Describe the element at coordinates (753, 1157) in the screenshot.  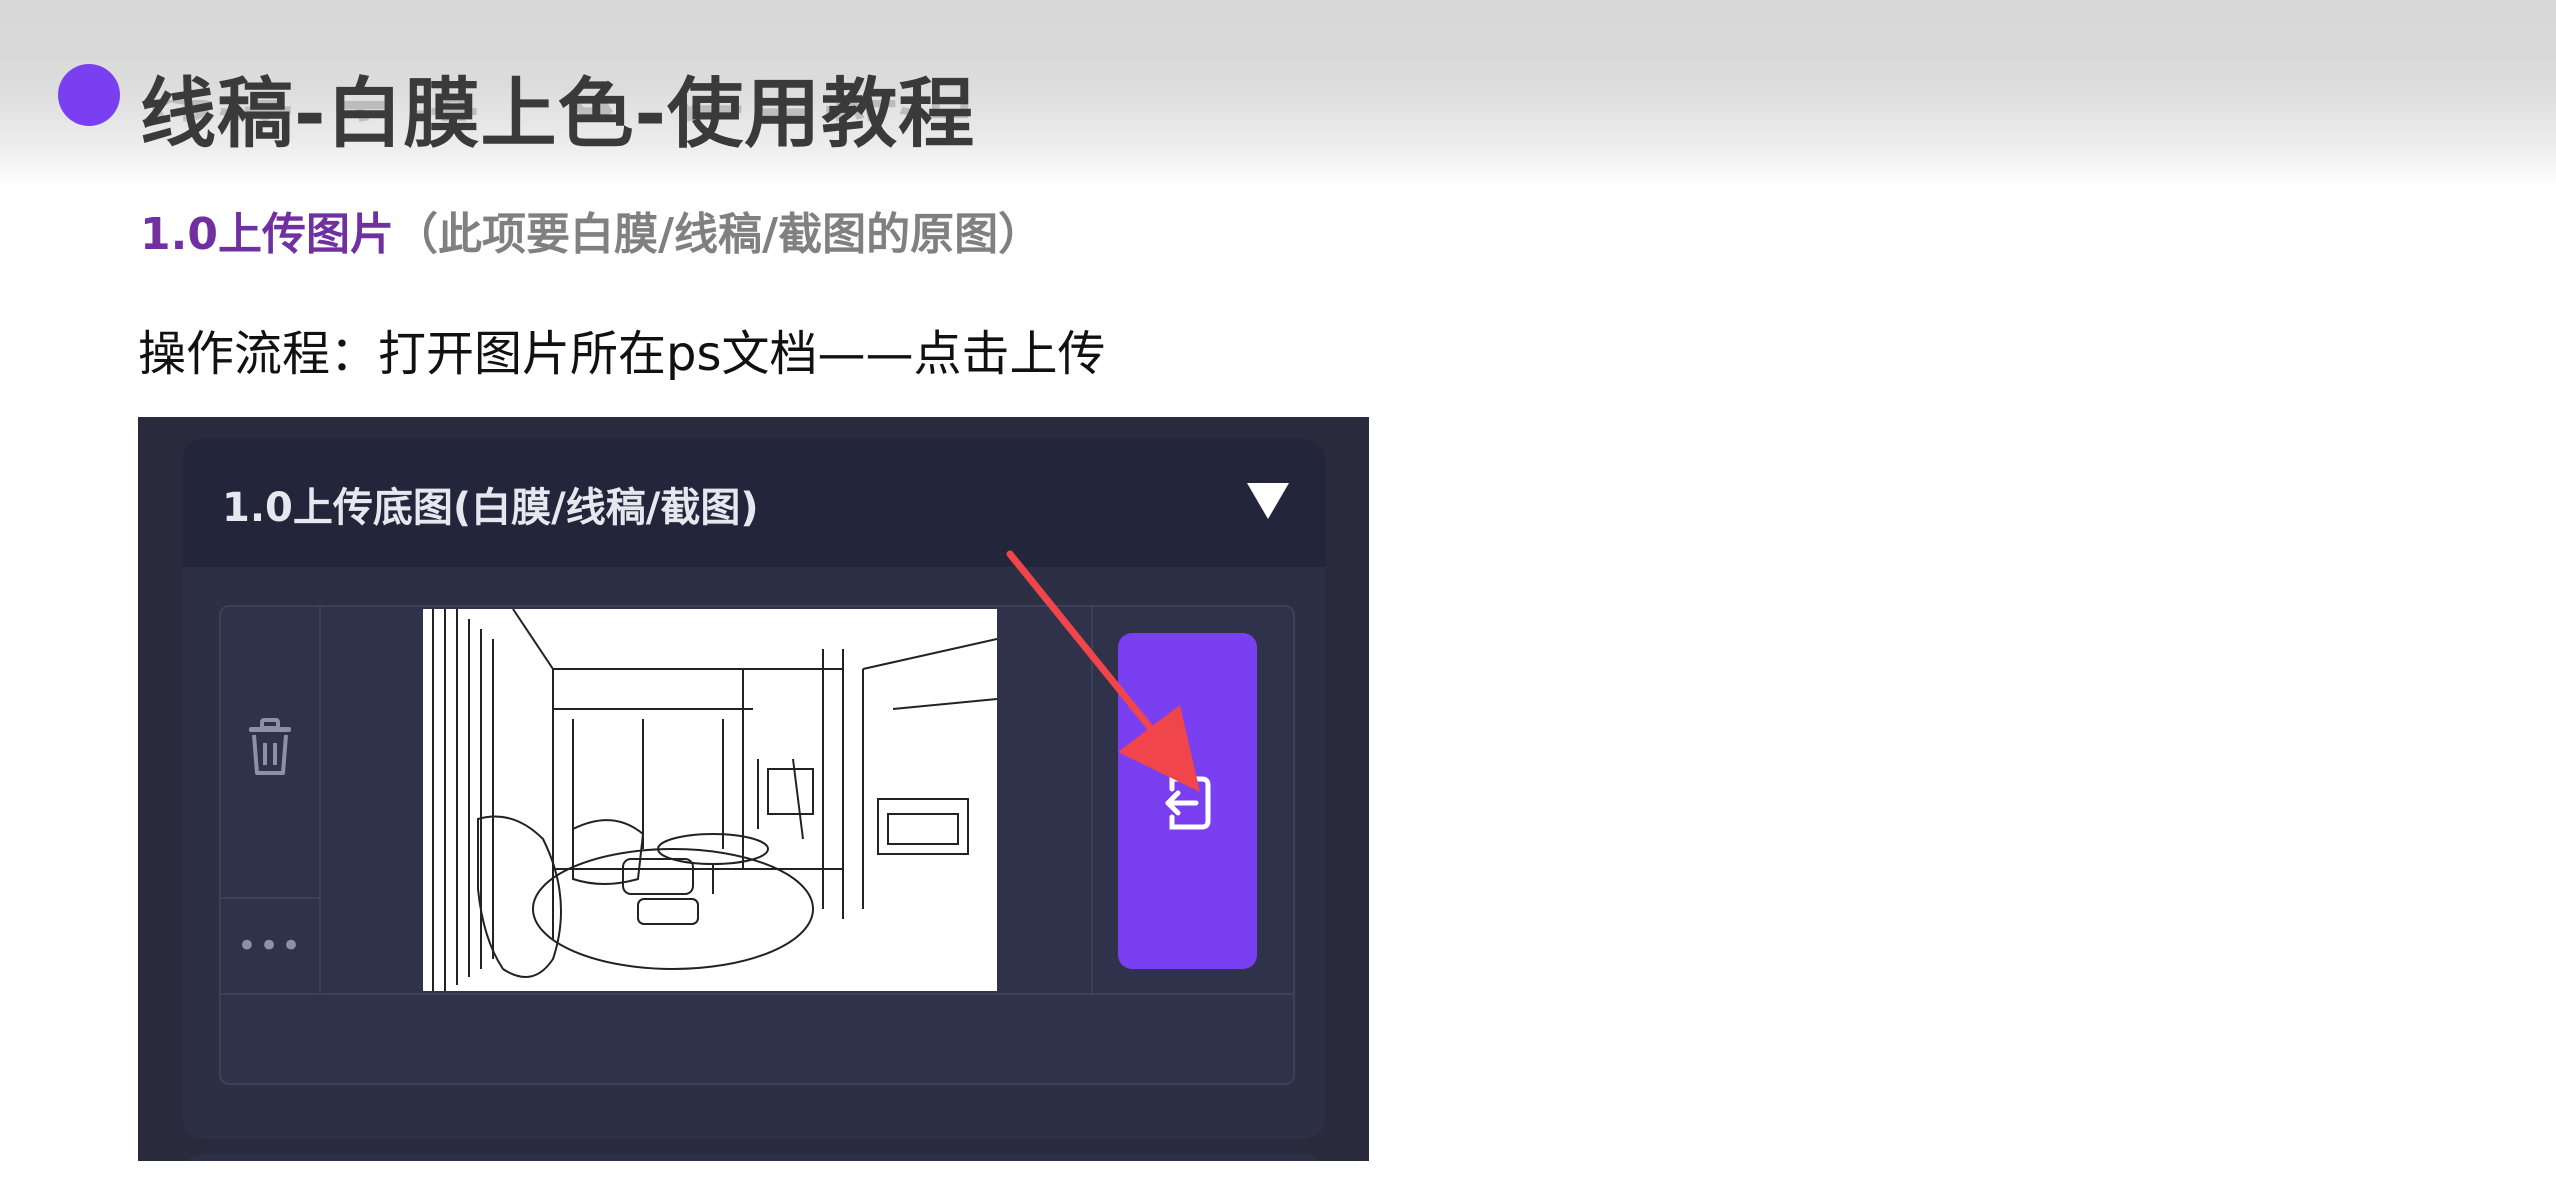
I see `next-card-edge` at that location.